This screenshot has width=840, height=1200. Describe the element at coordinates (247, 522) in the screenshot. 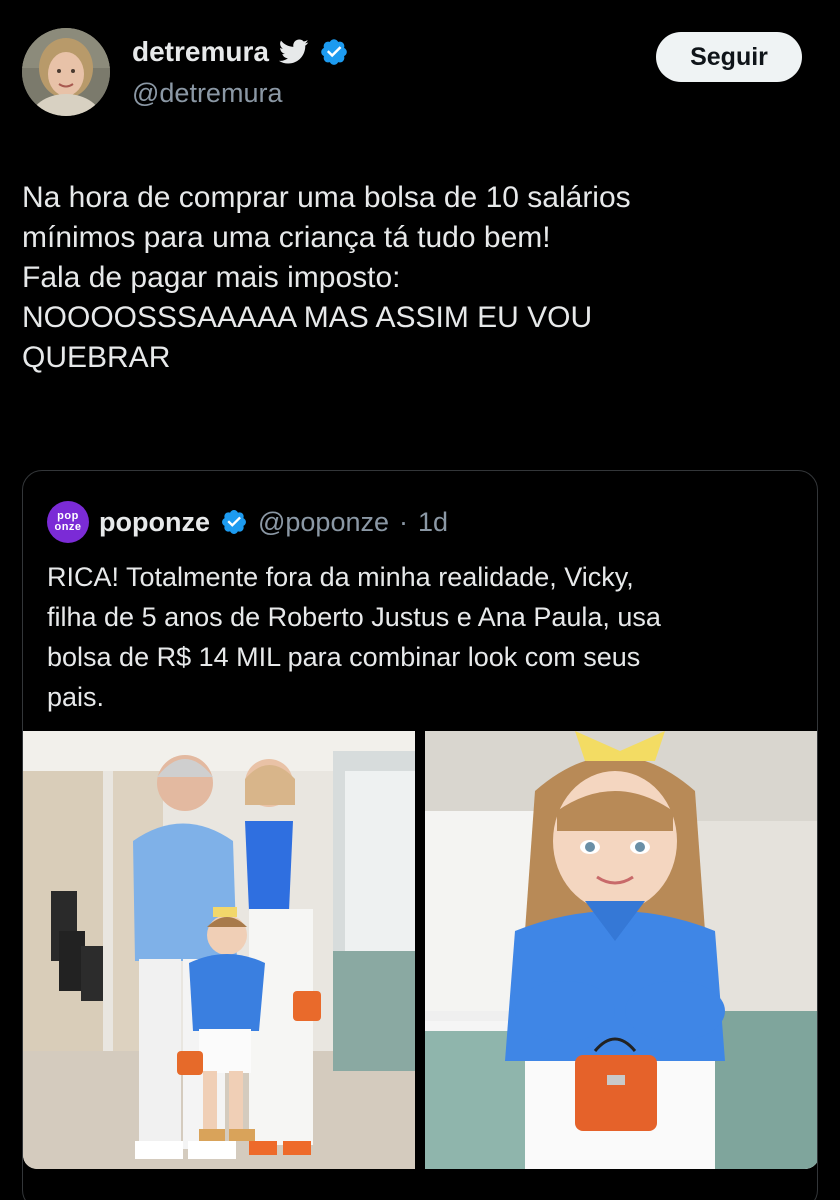

I see `quoted-tweet-header: pop onze poponze @poponze · 1d` at that location.